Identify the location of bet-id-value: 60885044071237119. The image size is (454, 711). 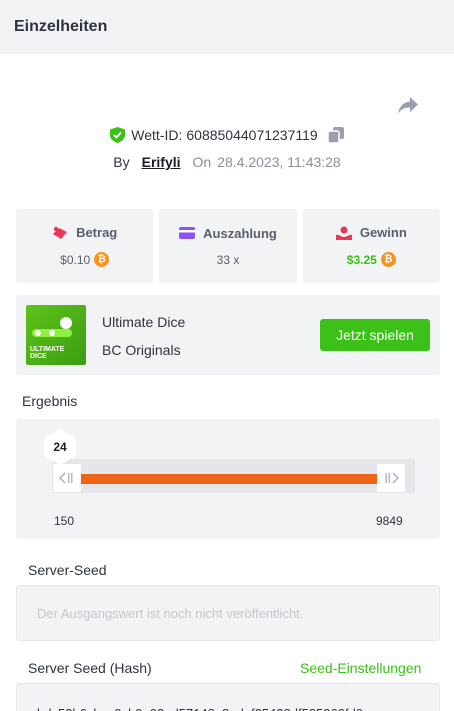
(252, 135).